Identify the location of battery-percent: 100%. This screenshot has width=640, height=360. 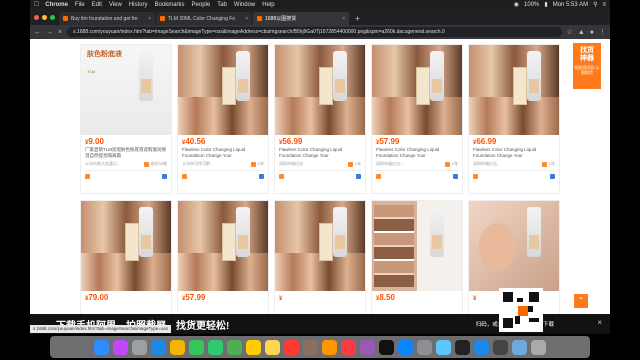
(531, 5).